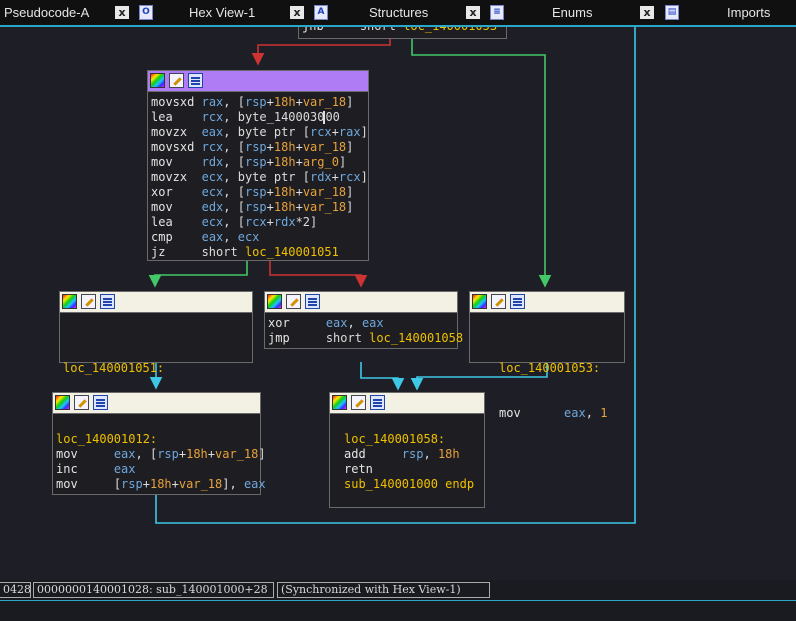 The image size is (796, 621). What do you see at coordinates (416, 338) in the screenshot?
I see `code-label: loc_140001058` at bounding box center [416, 338].